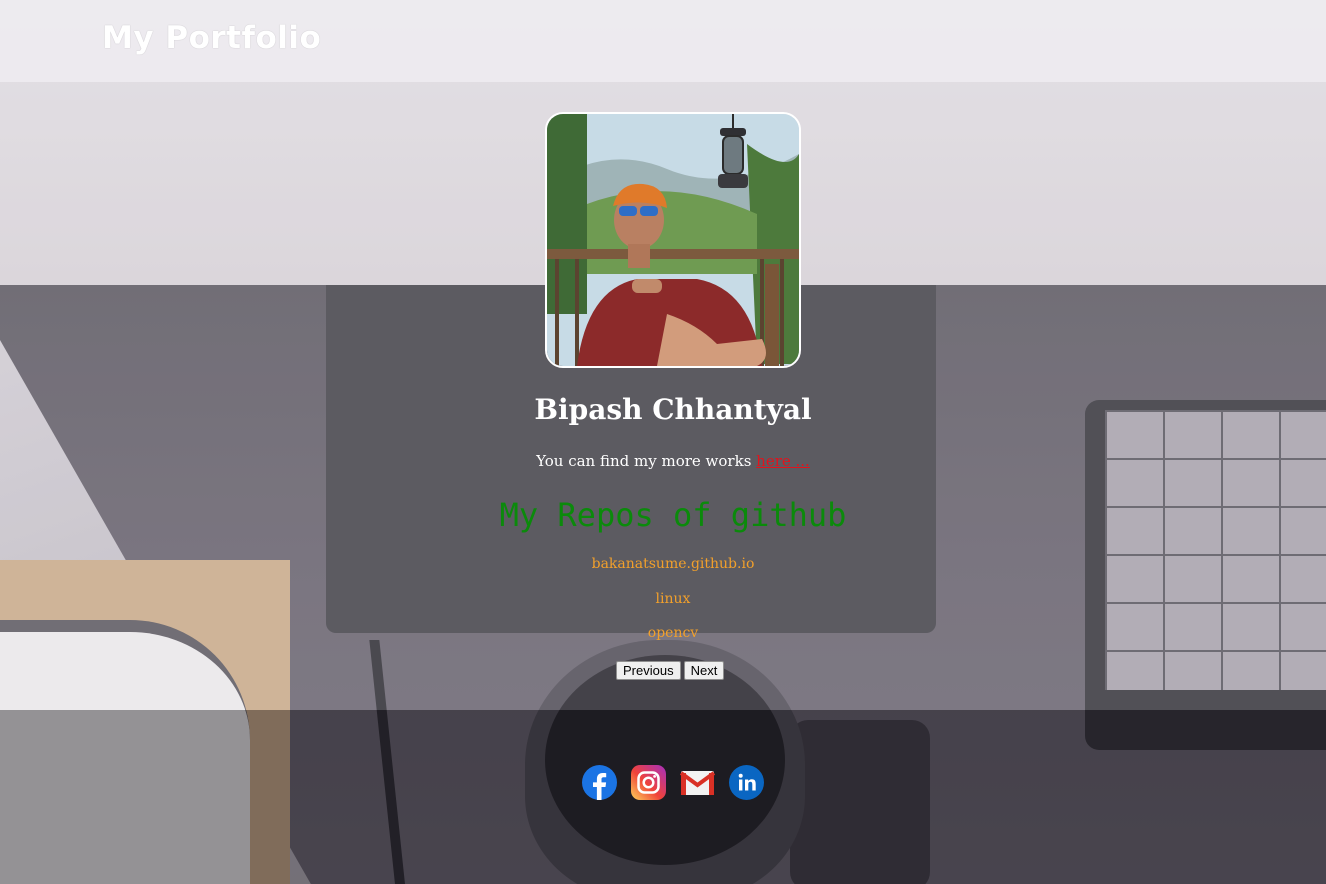 The width and height of the screenshot is (1326, 884). Describe the element at coordinates (663, 573) in the screenshot. I see `repo-item-bakanatsume-github-io: bakanatsume.github.io` at that location.